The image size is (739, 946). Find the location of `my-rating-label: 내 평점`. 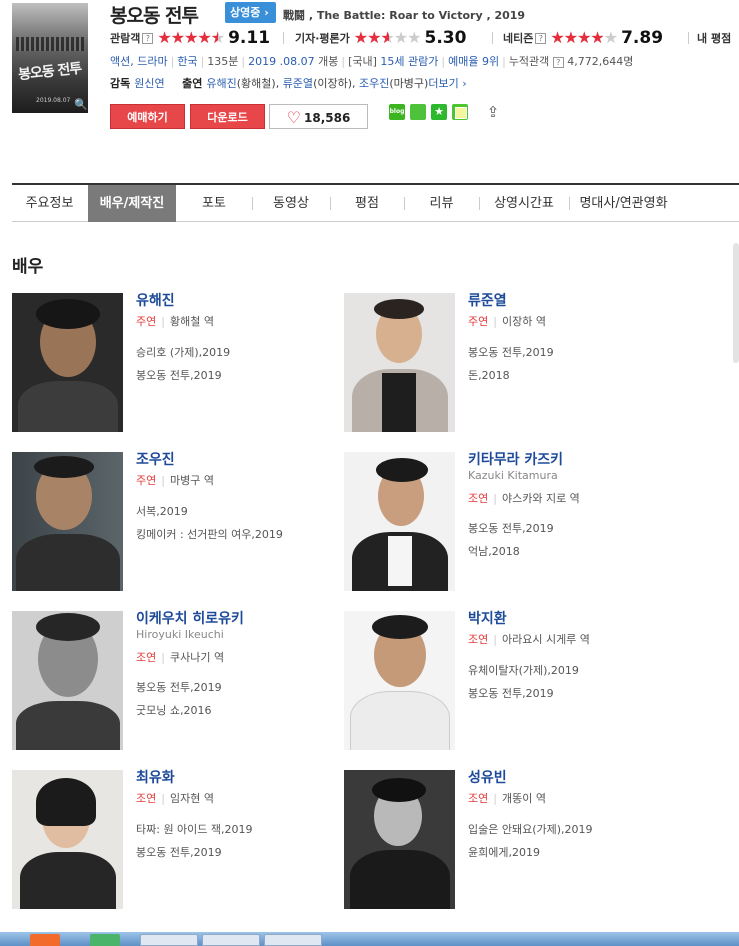

my-rating-label: 내 평점 is located at coordinates (714, 38).